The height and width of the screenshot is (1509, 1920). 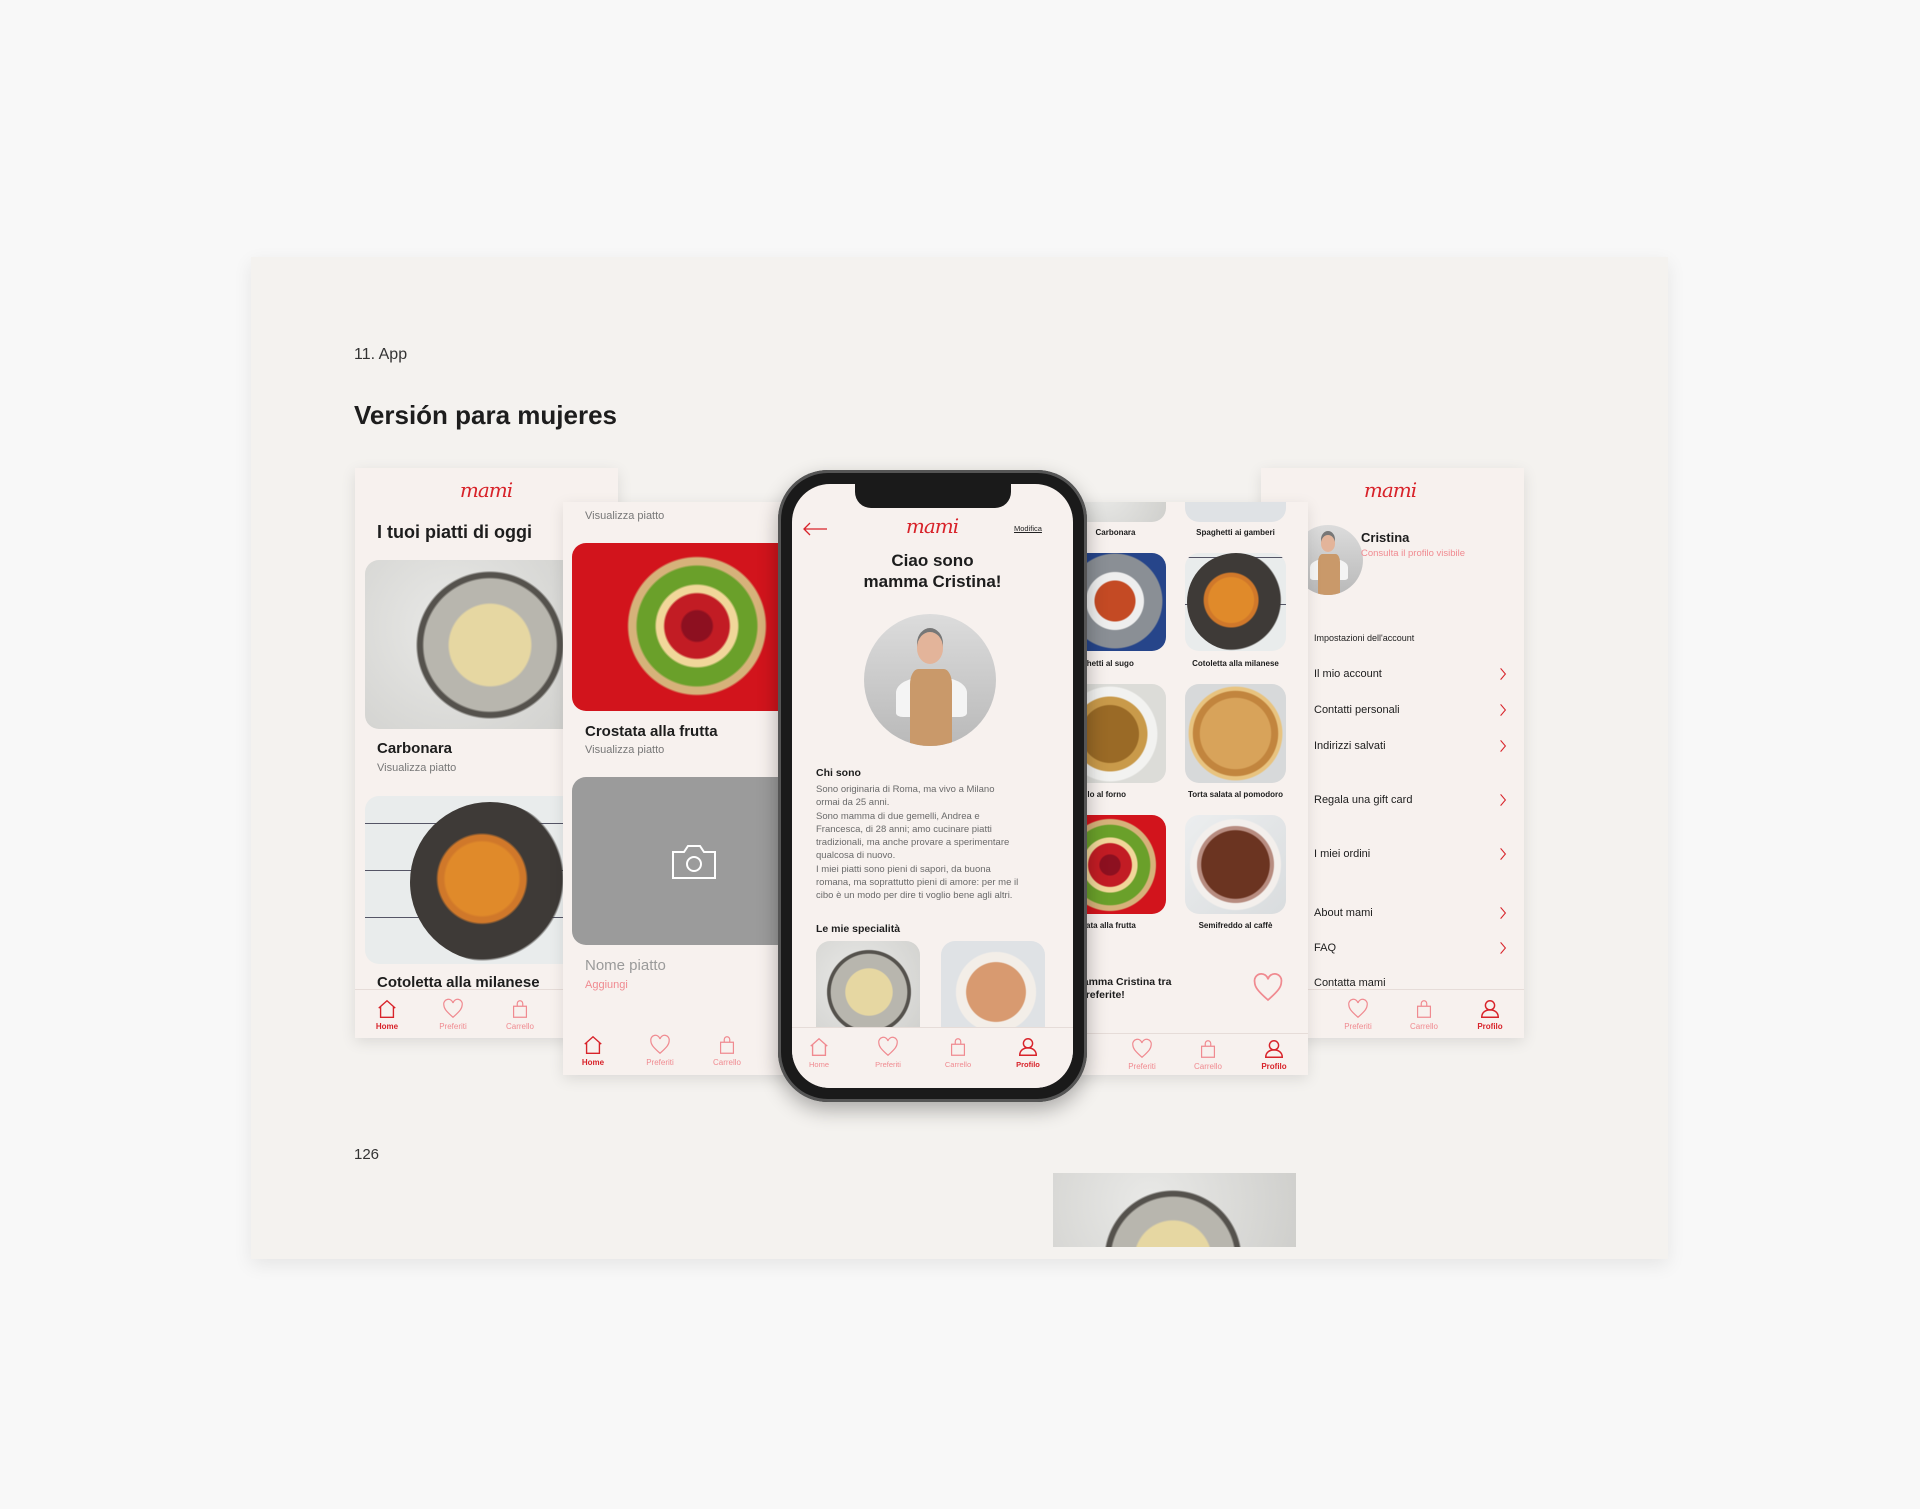 What do you see at coordinates (1325, 948) in the screenshot?
I see `menu-faq: FAQ` at bounding box center [1325, 948].